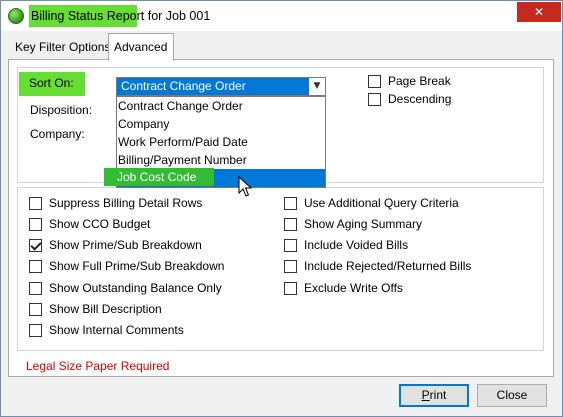 This screenshot has width=563, height=417. Describe the element at coordinates (100, 224) in the screenshot. I see `checkbox-label: Show CCO Budget` at that location.